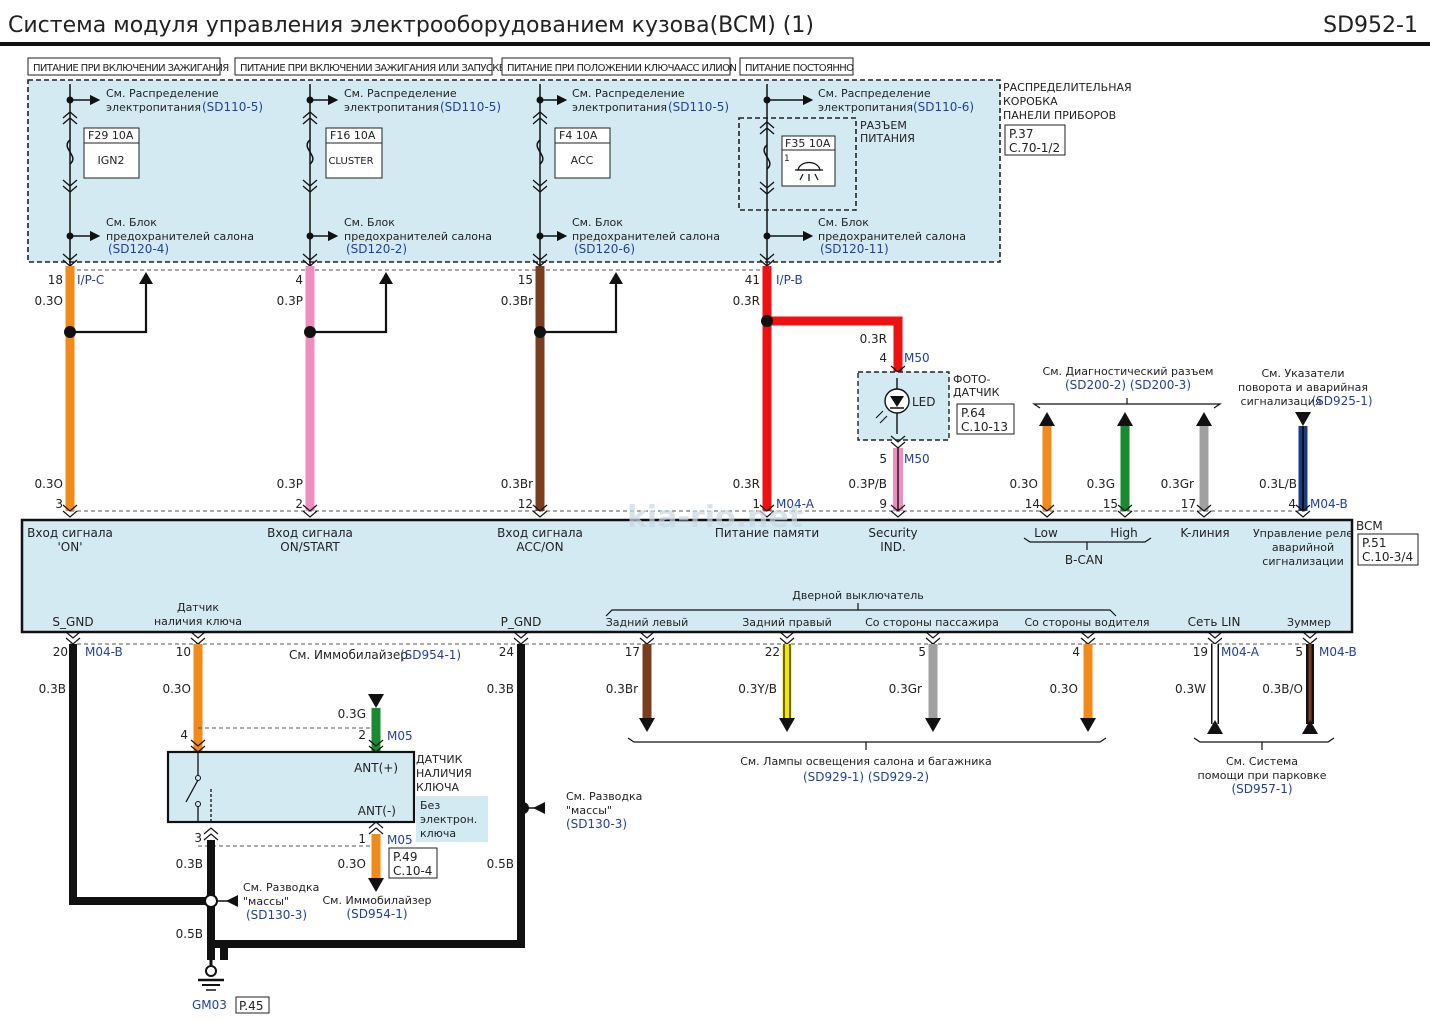 This screenshot has height=1022, width=1430. I want to click on svg-text: Управление реле, so click(1303, 533).